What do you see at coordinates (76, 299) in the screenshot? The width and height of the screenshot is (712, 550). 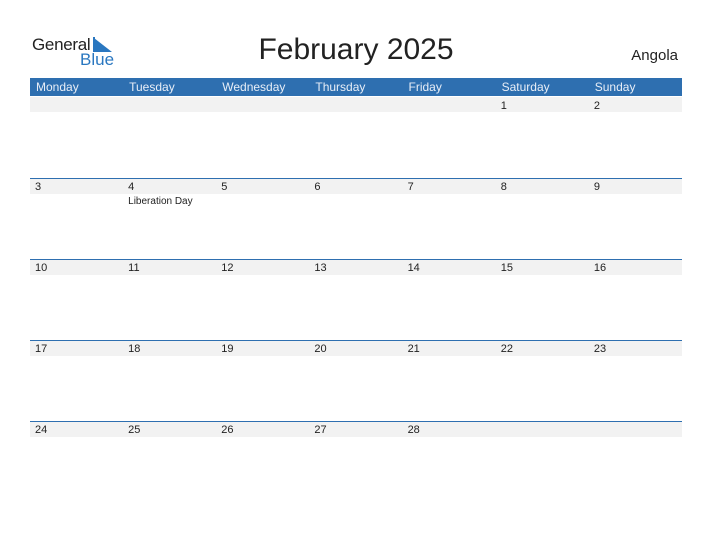 I see `day-cell: 10` at bounding box center [76, 299].